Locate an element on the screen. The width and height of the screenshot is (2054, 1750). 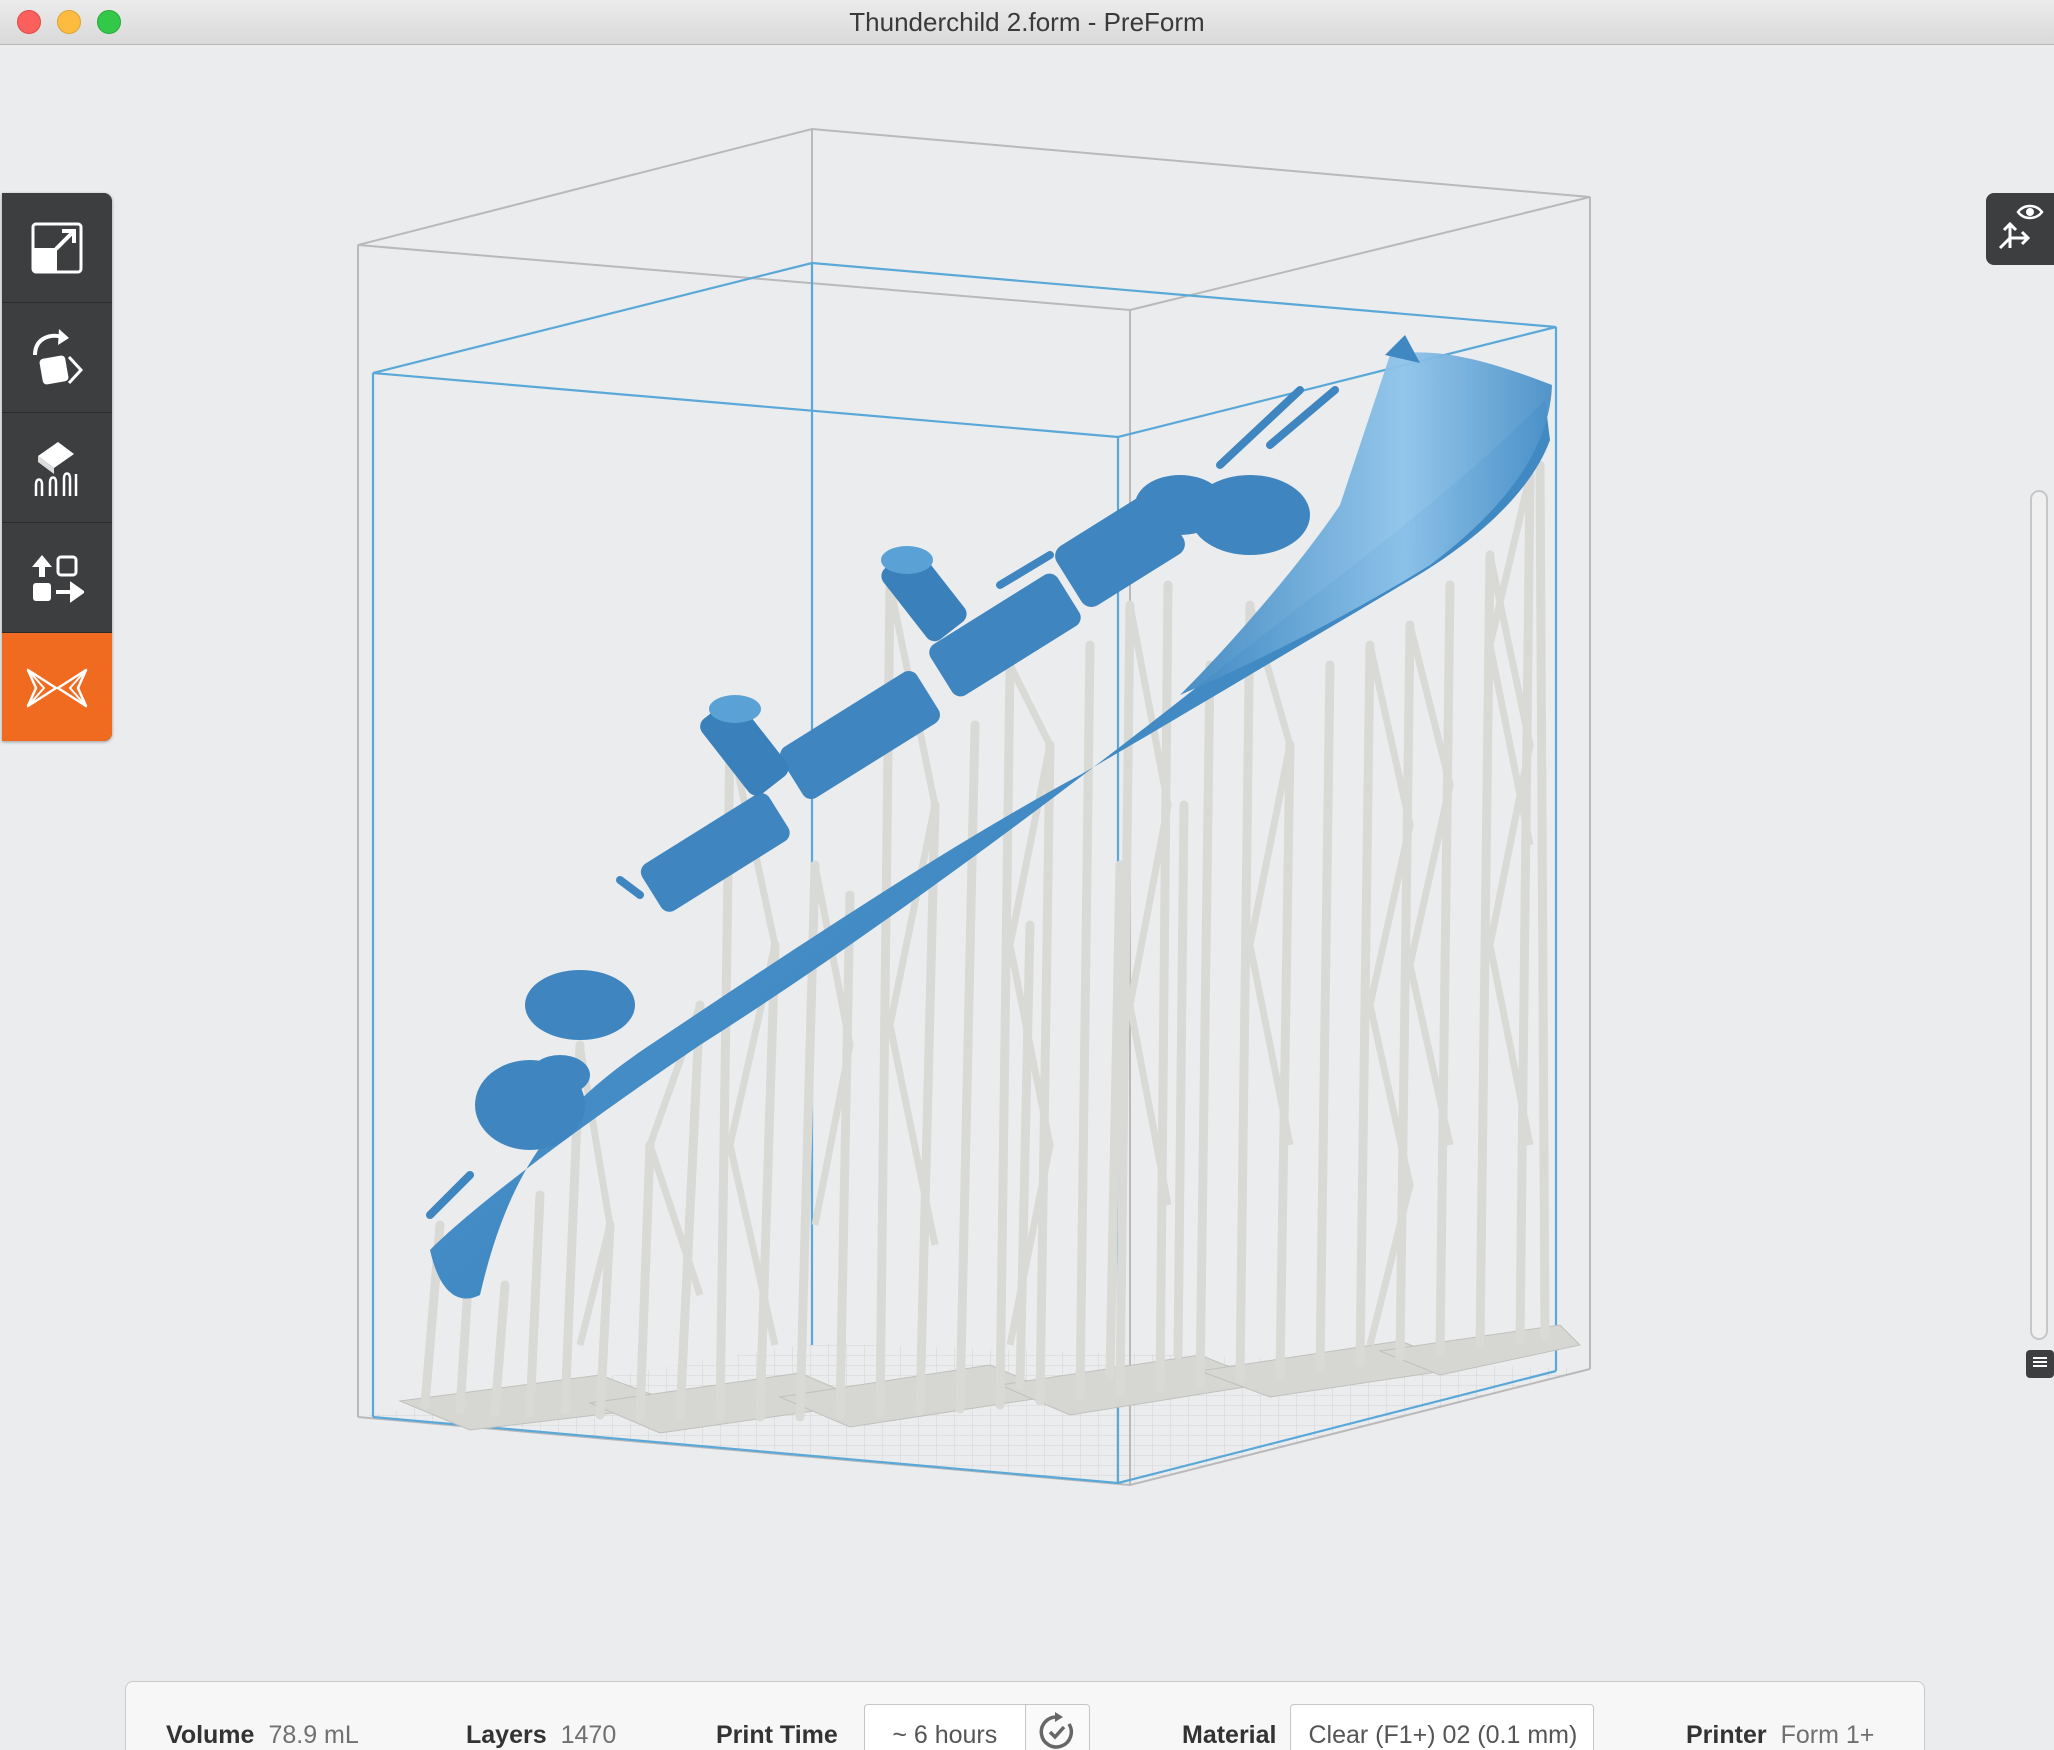
view-options-button is located at coordinates (2020, 229).